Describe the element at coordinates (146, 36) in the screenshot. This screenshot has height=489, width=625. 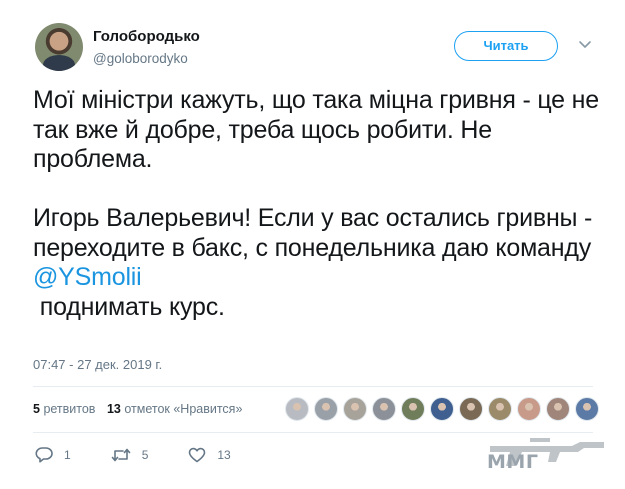
I see `author-name: Голобородько` at that location.